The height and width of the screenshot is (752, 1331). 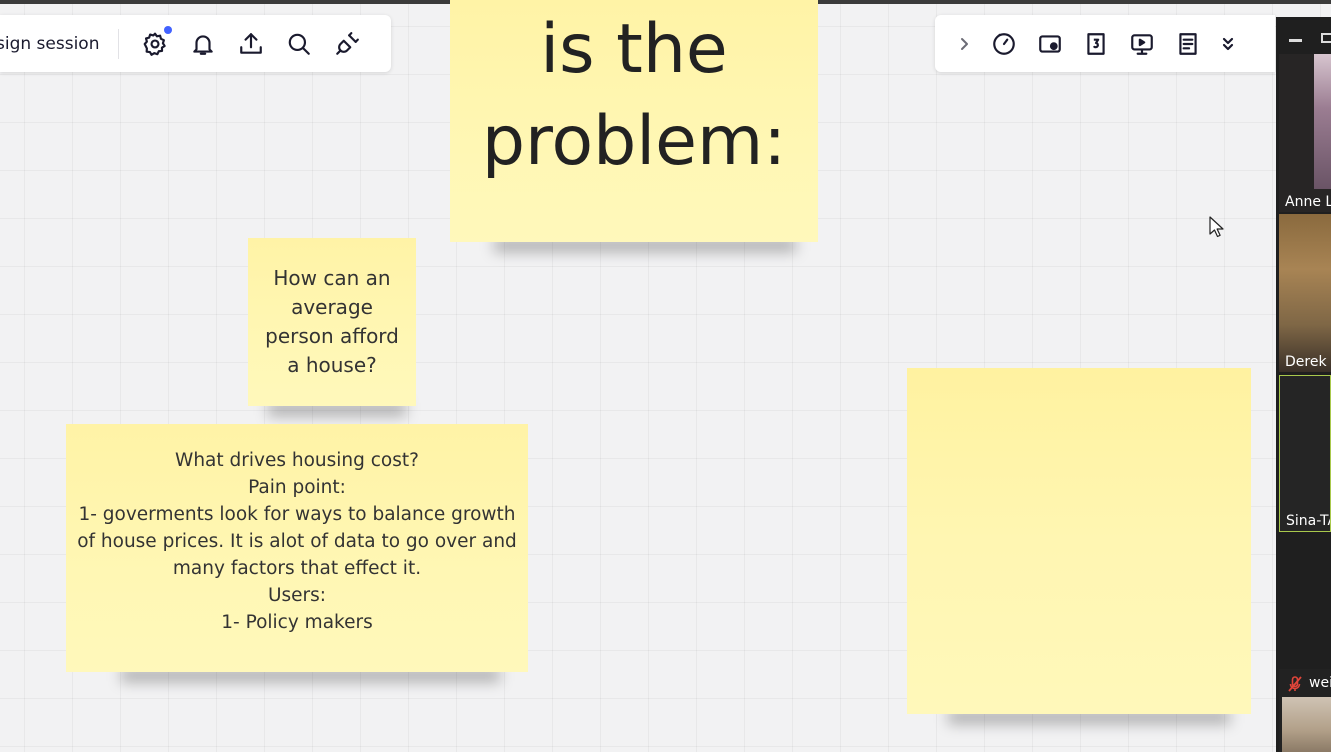 What do you see at coordinates (1079, 541) in the screenshot?
I see `sticky-note-empty` at bounding box center [1079, 541].